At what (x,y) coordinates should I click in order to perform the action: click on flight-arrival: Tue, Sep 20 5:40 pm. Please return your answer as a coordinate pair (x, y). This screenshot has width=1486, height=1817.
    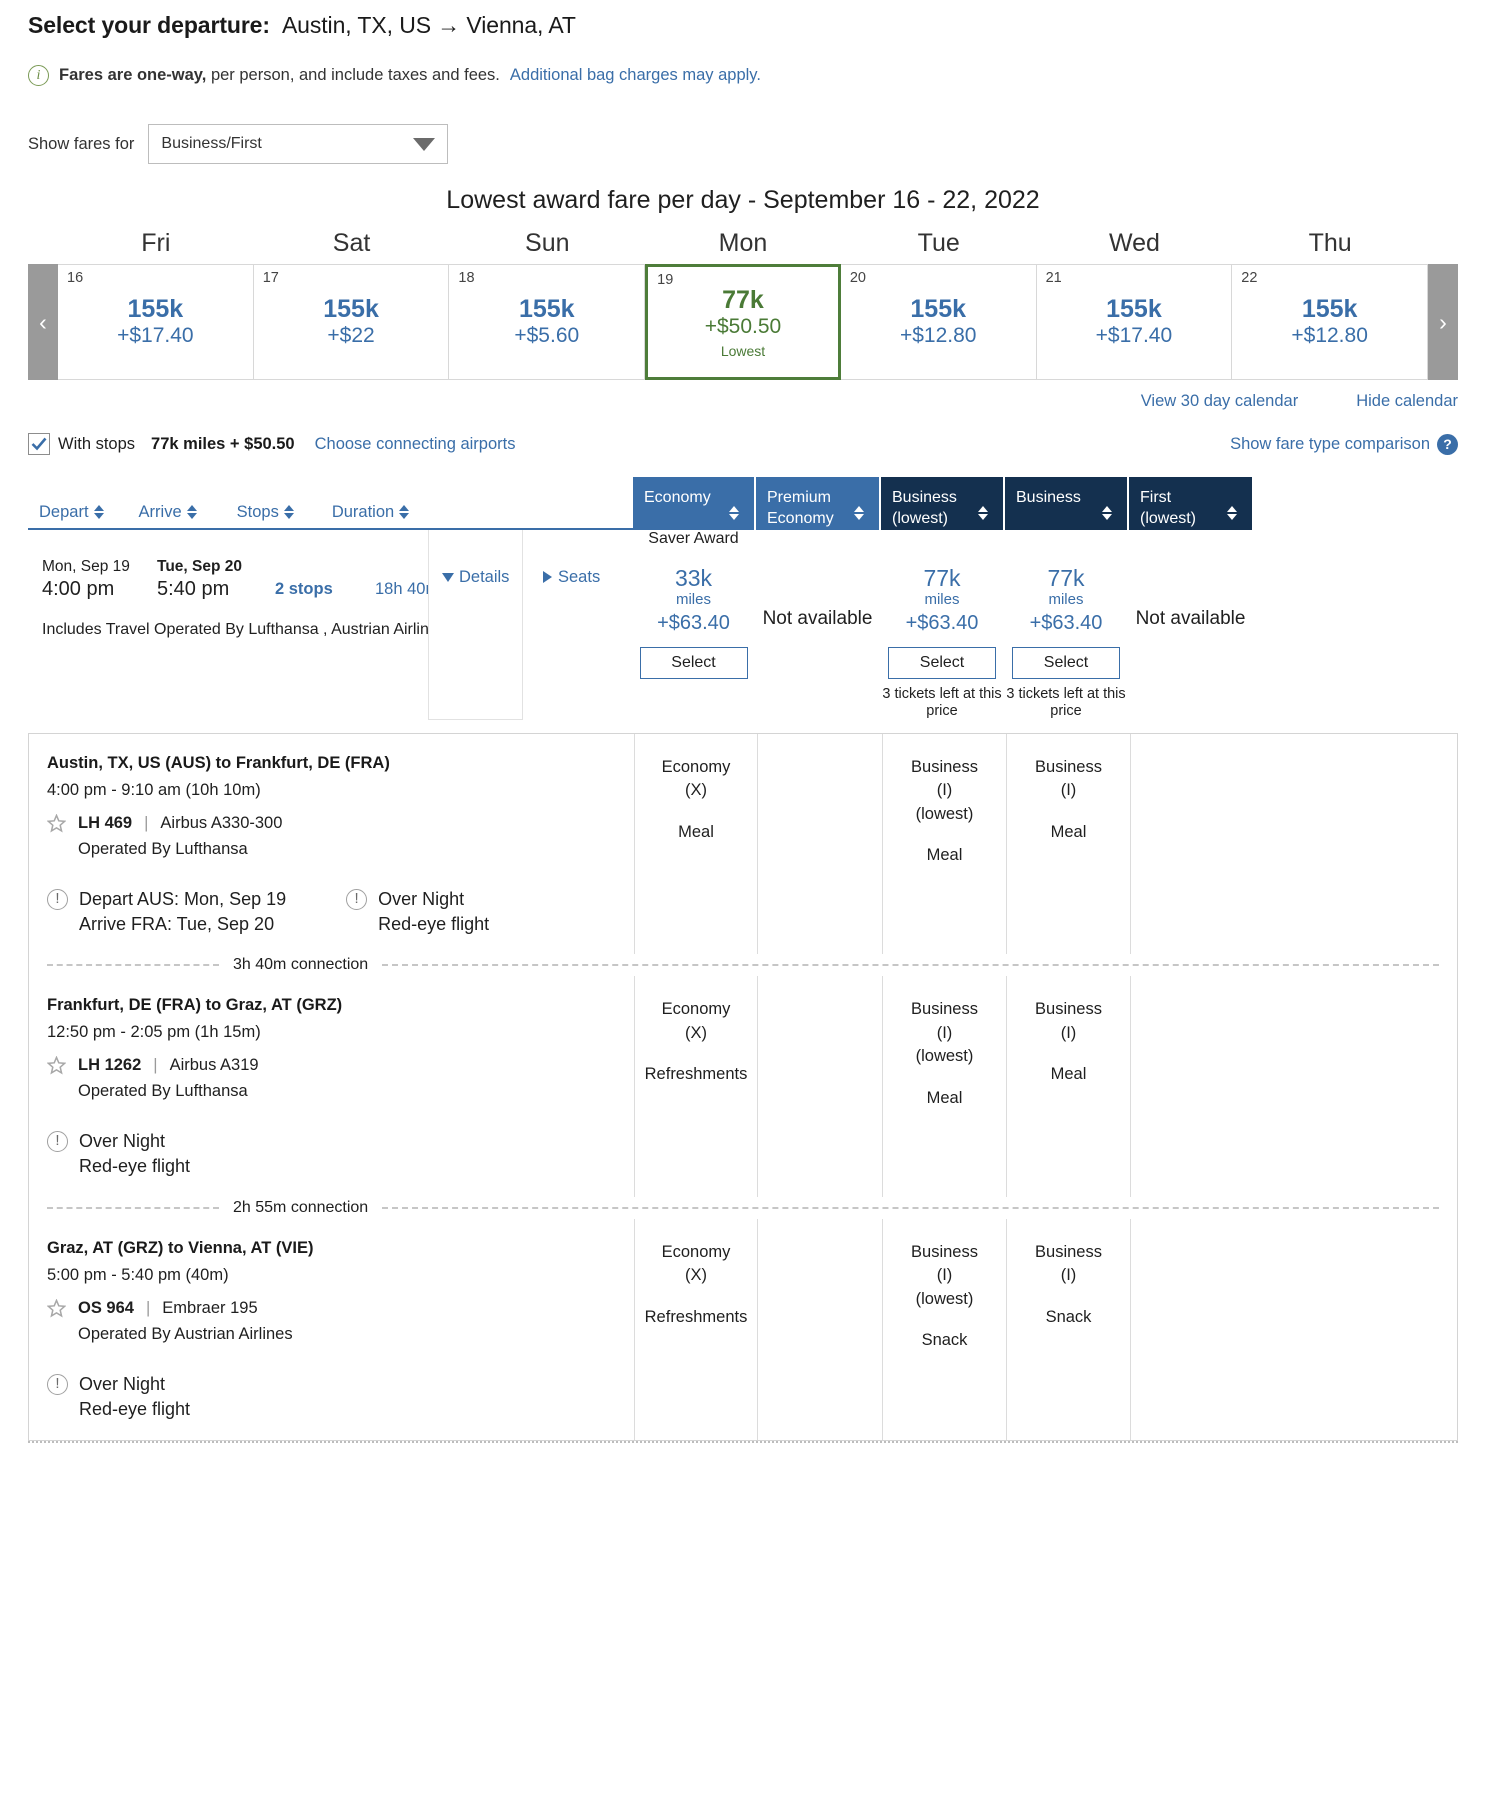
    Looking at the image, I should click on (216, 579).